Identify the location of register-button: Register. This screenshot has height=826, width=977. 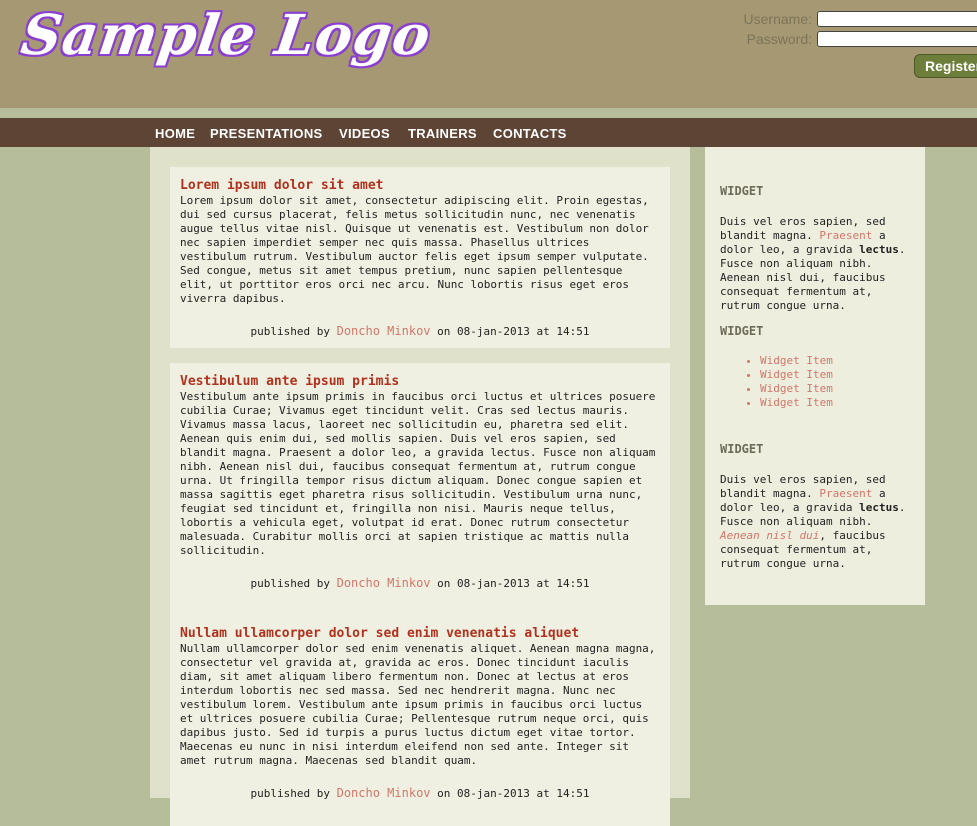
(945, 66).